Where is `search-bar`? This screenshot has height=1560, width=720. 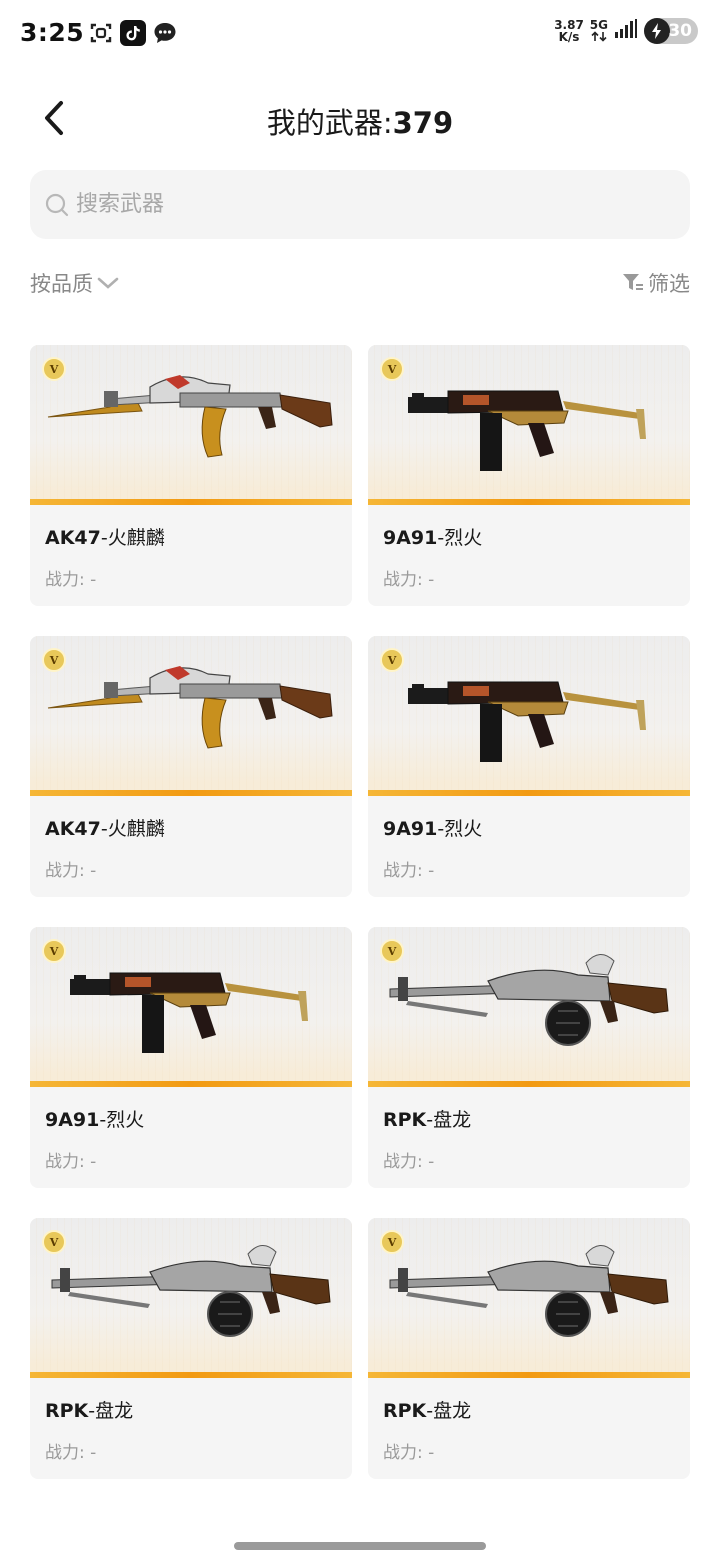 search-bar is located at coordinates (360, 204).